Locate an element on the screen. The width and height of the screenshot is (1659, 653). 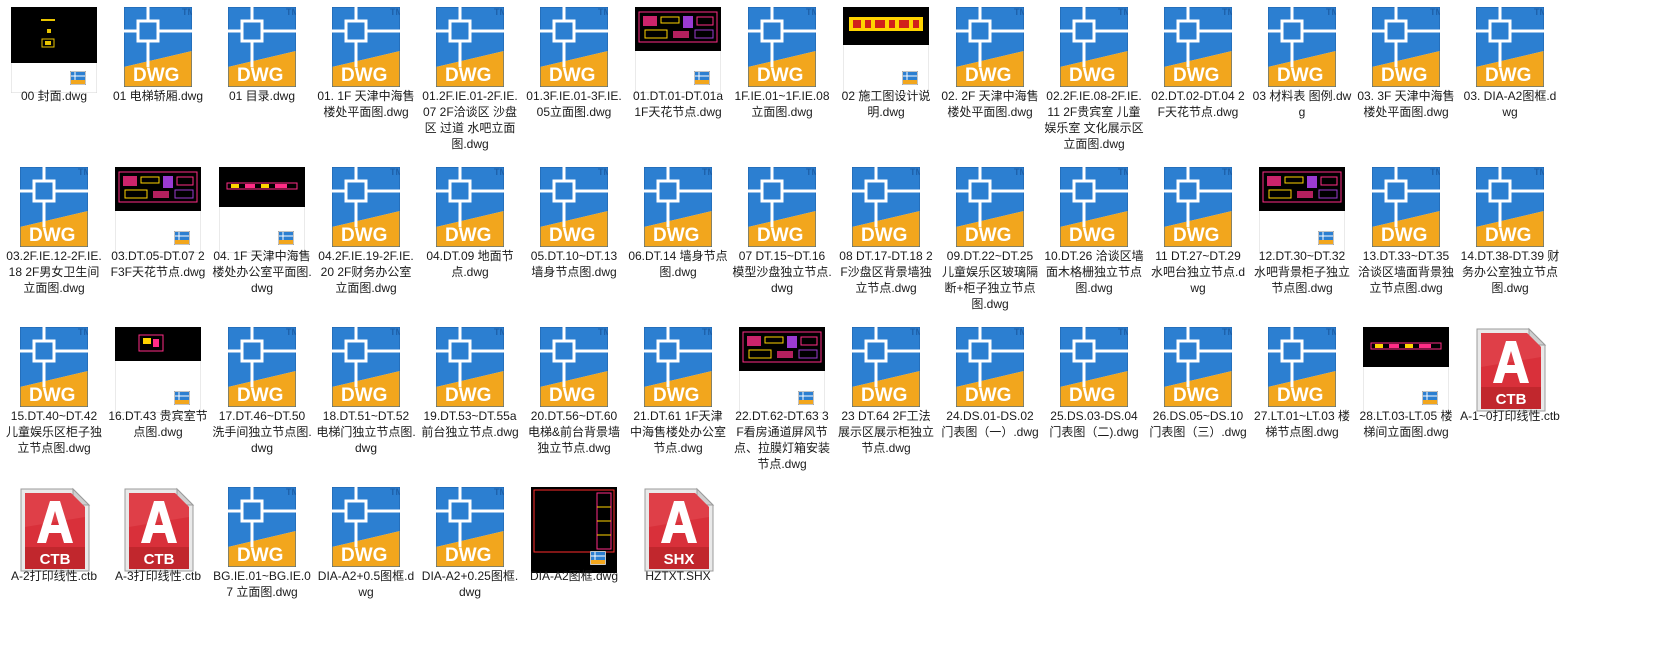
file-item-24: TM DWG 08 DT.17-DT.18 2F沙盘区背景墙独立节点.dwg is located at coordinates (886, 240).